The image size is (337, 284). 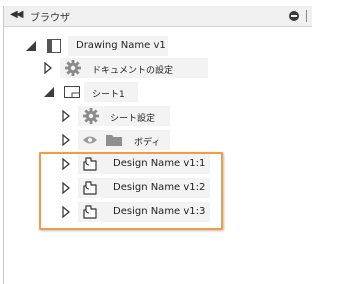 I want to click on tree-item-document-settings: ドキュメントの設定, so click(x=110, y=68).